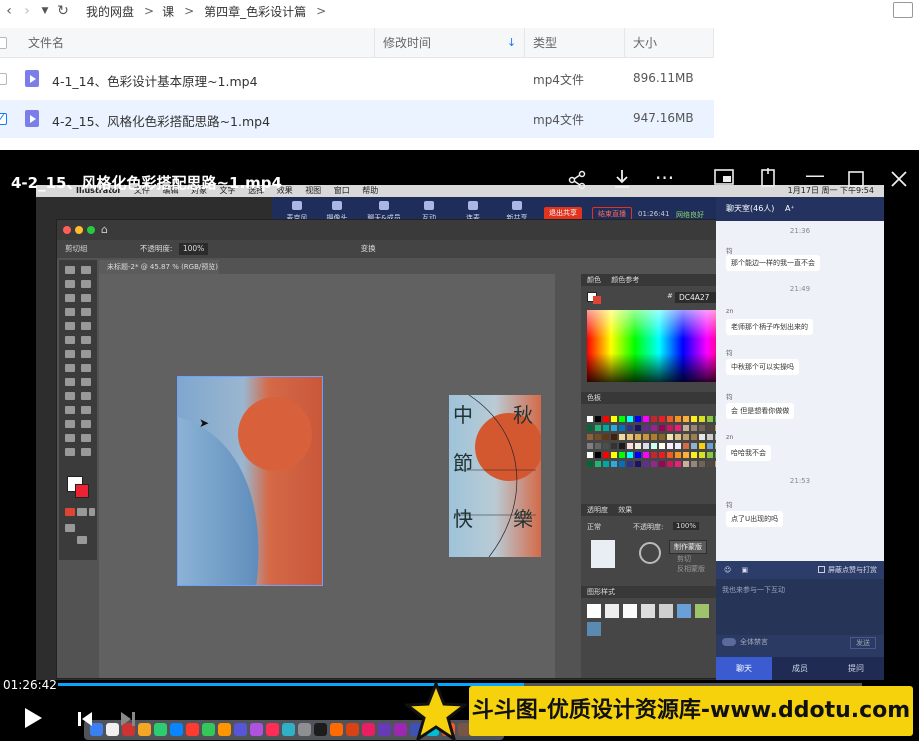 The image size is (919, 741). What do you see at coordinates (625, 510) in the screenshot?
I see `tab-effects: 效果` at bounding box center [625, 510].